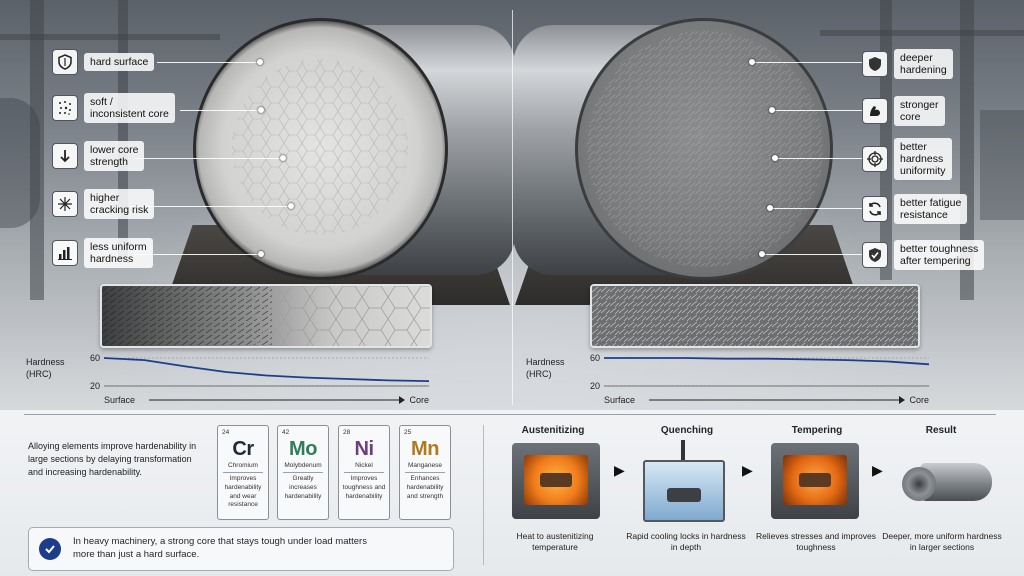 The image size is (1024, 576). I want to click on left-grain-texture, so click(320, 147).